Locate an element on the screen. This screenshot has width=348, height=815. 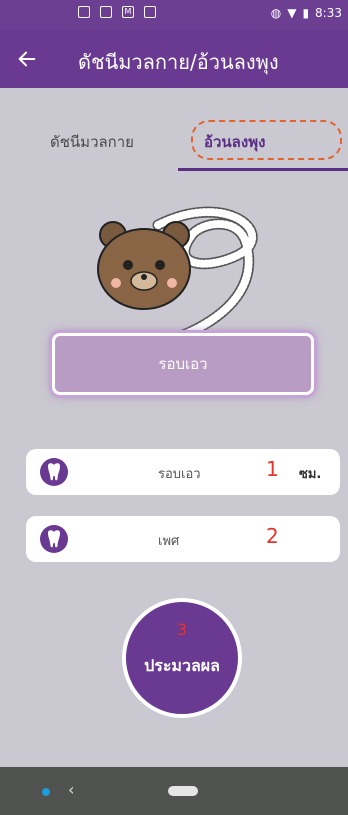
battery-icon: ▮ is located at coordinates (306, 13).